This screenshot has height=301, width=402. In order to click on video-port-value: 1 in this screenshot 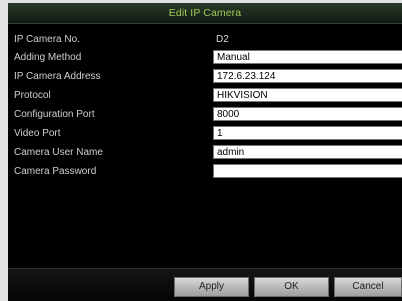, I will do `click(220, 133)`.